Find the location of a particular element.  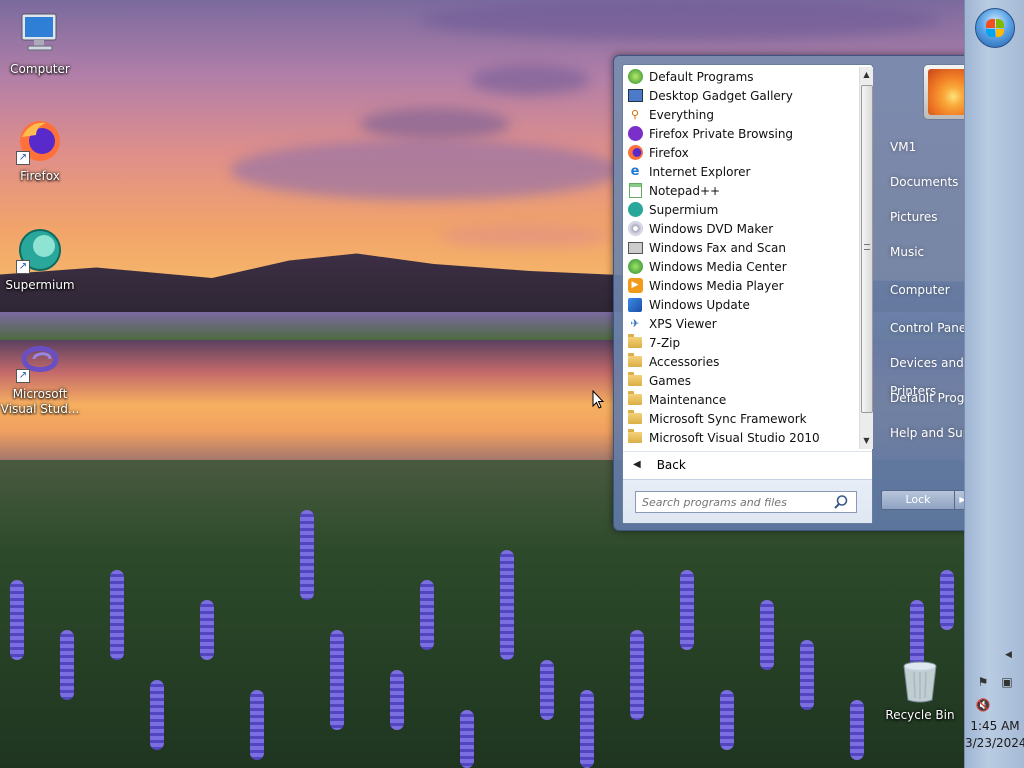

start-button is located at coordinates (995, 28).